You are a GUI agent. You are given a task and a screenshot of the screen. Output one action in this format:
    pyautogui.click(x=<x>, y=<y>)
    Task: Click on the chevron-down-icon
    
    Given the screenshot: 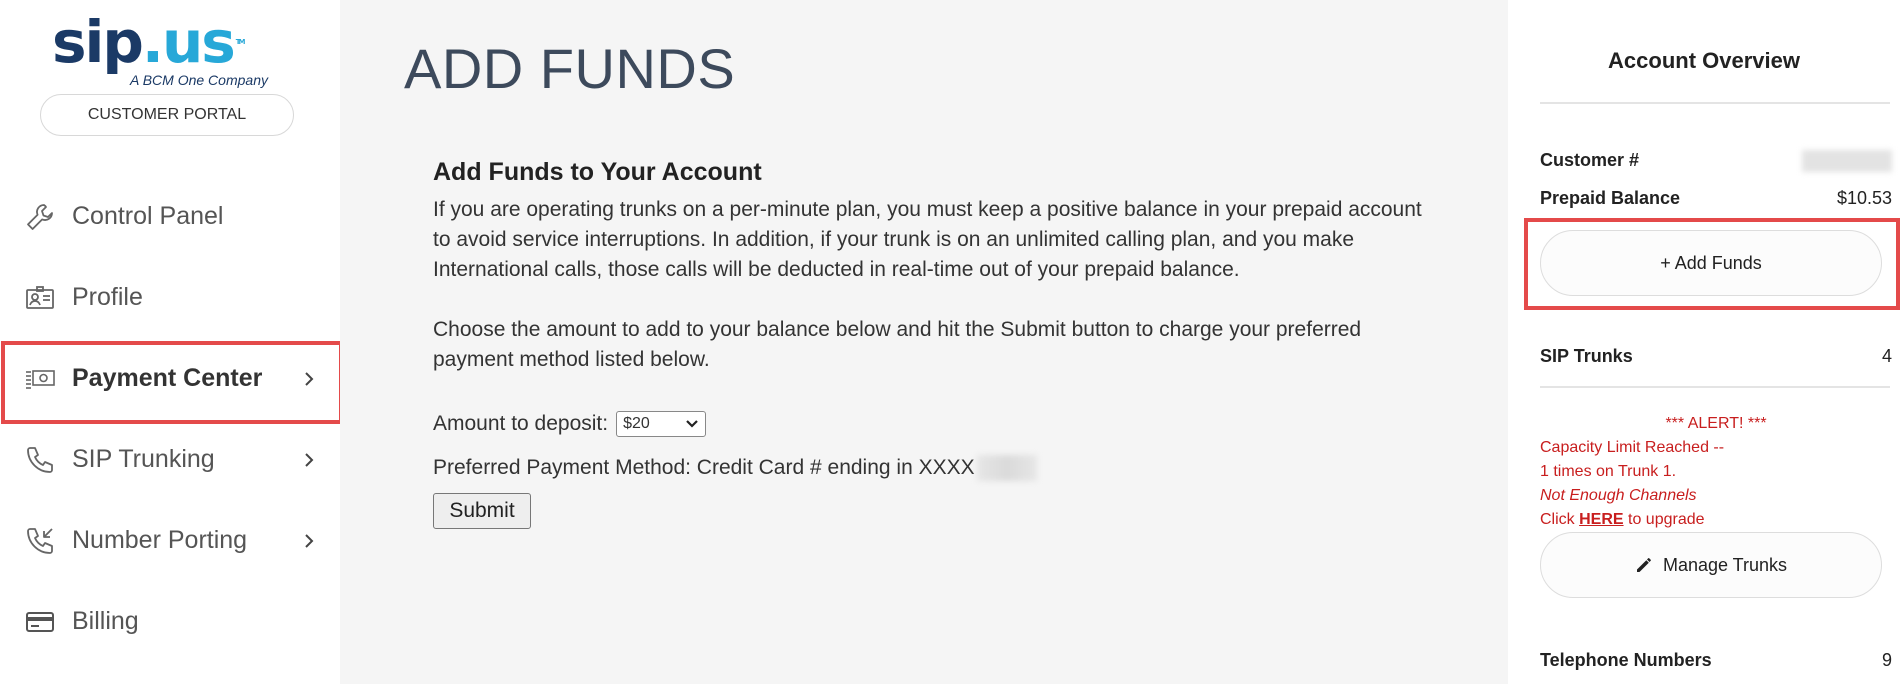 What is the action you would take?
    pyautogui.click(x=692, y=424)
    